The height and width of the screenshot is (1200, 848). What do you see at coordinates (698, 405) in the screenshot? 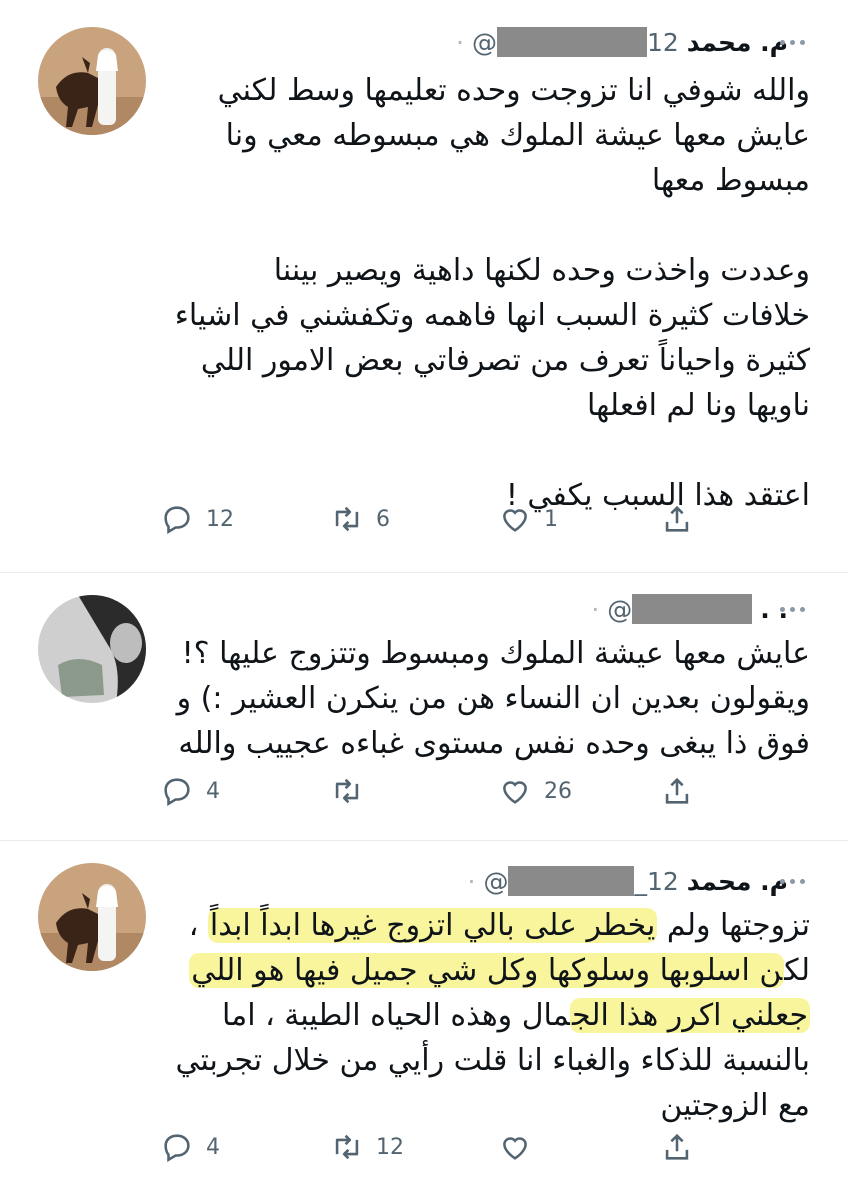
I see `text-line: ناويها ونا لم افعلها` at bounding box center [698, 405].